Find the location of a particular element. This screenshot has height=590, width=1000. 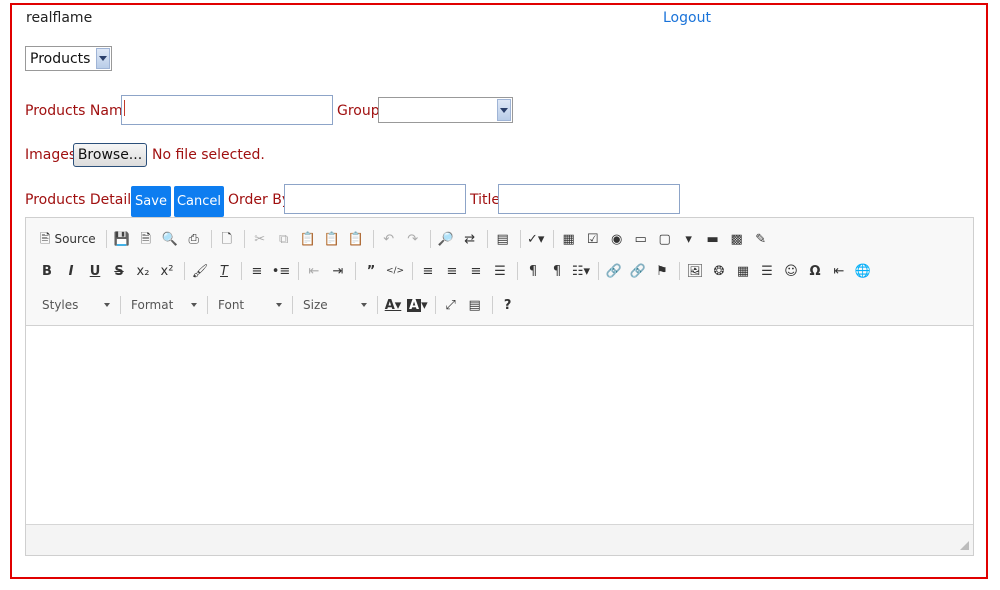

indent-button: ⇥ is located at coordinates (338, 271).